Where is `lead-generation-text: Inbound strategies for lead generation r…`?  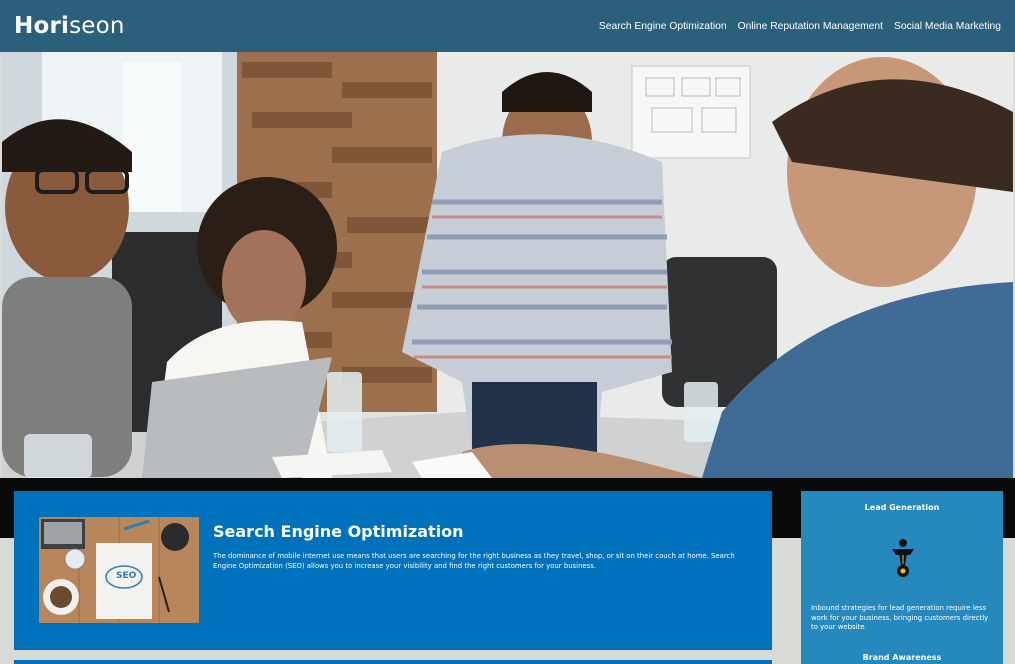 lead-generation-text: Inbound strategies for lead generation r… is located at coordinates (900, 618).